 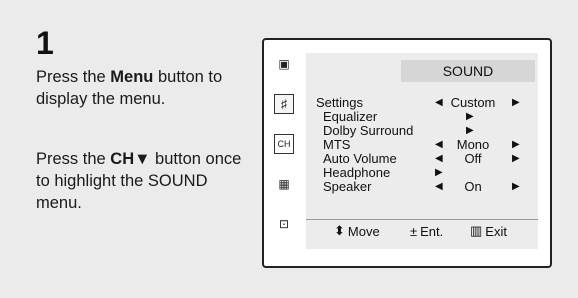 I want to click on ch-down-button-name: CH▼, so click(x=130, y=159).